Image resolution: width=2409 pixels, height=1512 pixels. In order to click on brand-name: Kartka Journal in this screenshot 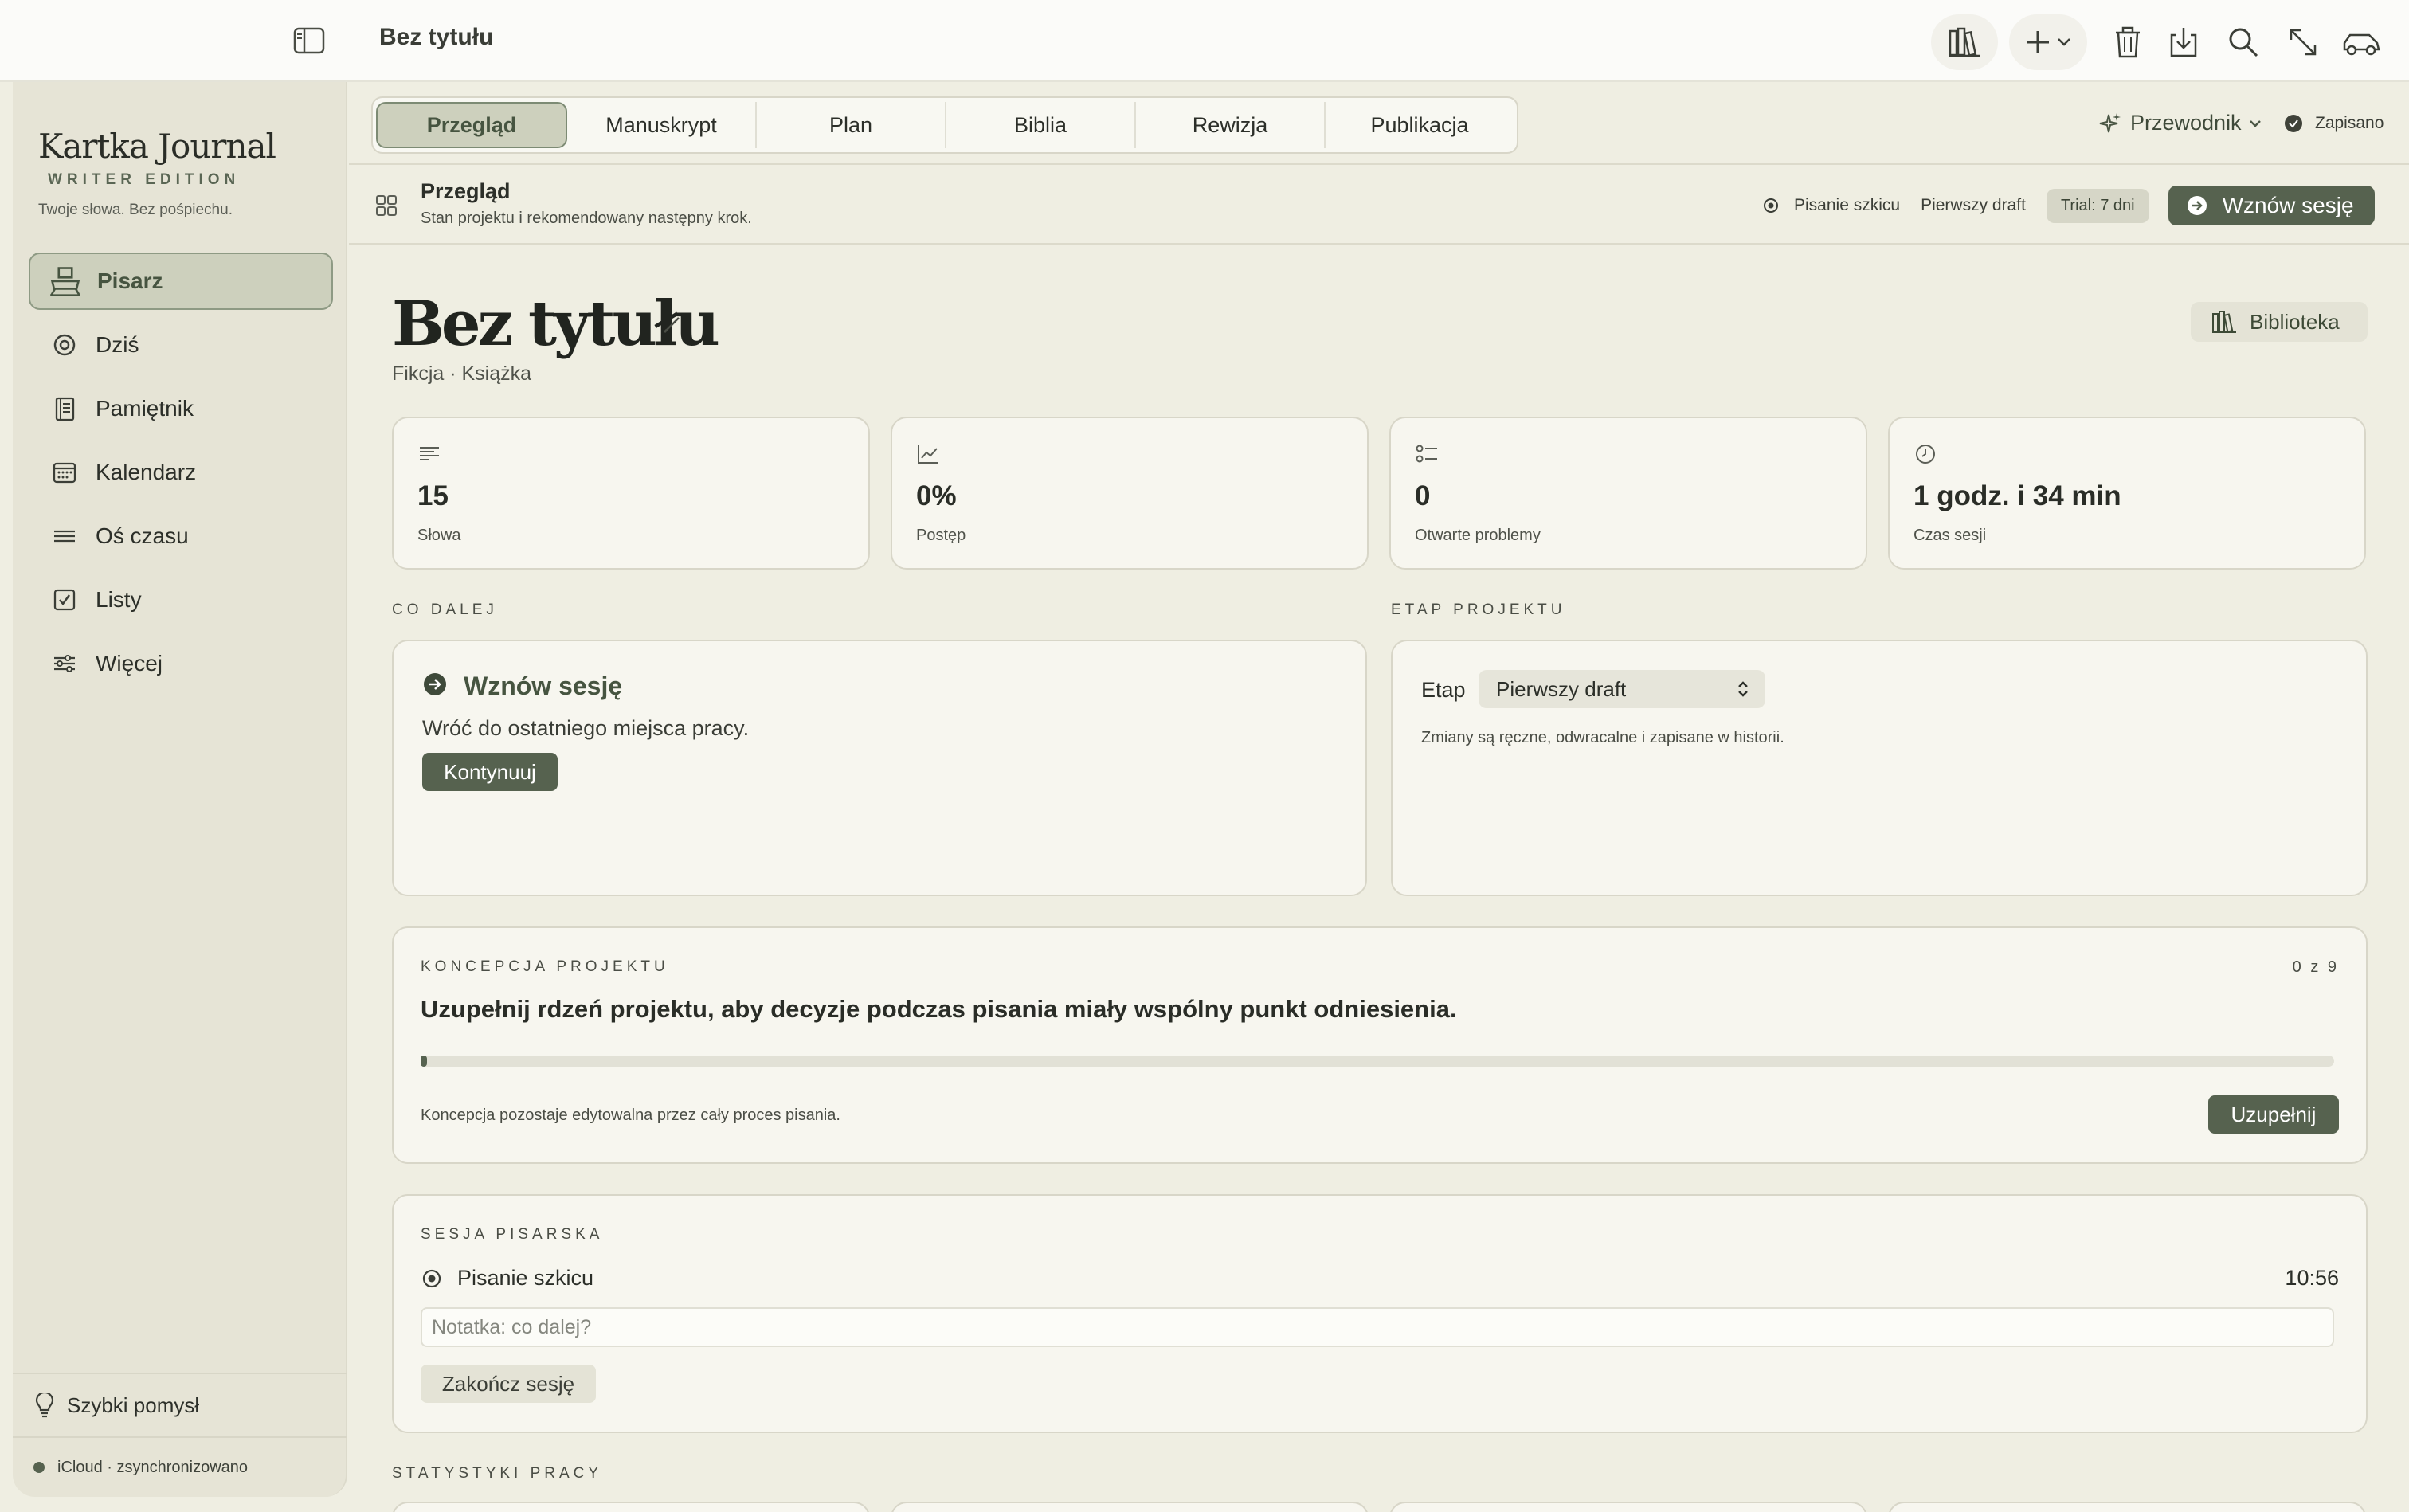, I will do `click(157, 146)`.